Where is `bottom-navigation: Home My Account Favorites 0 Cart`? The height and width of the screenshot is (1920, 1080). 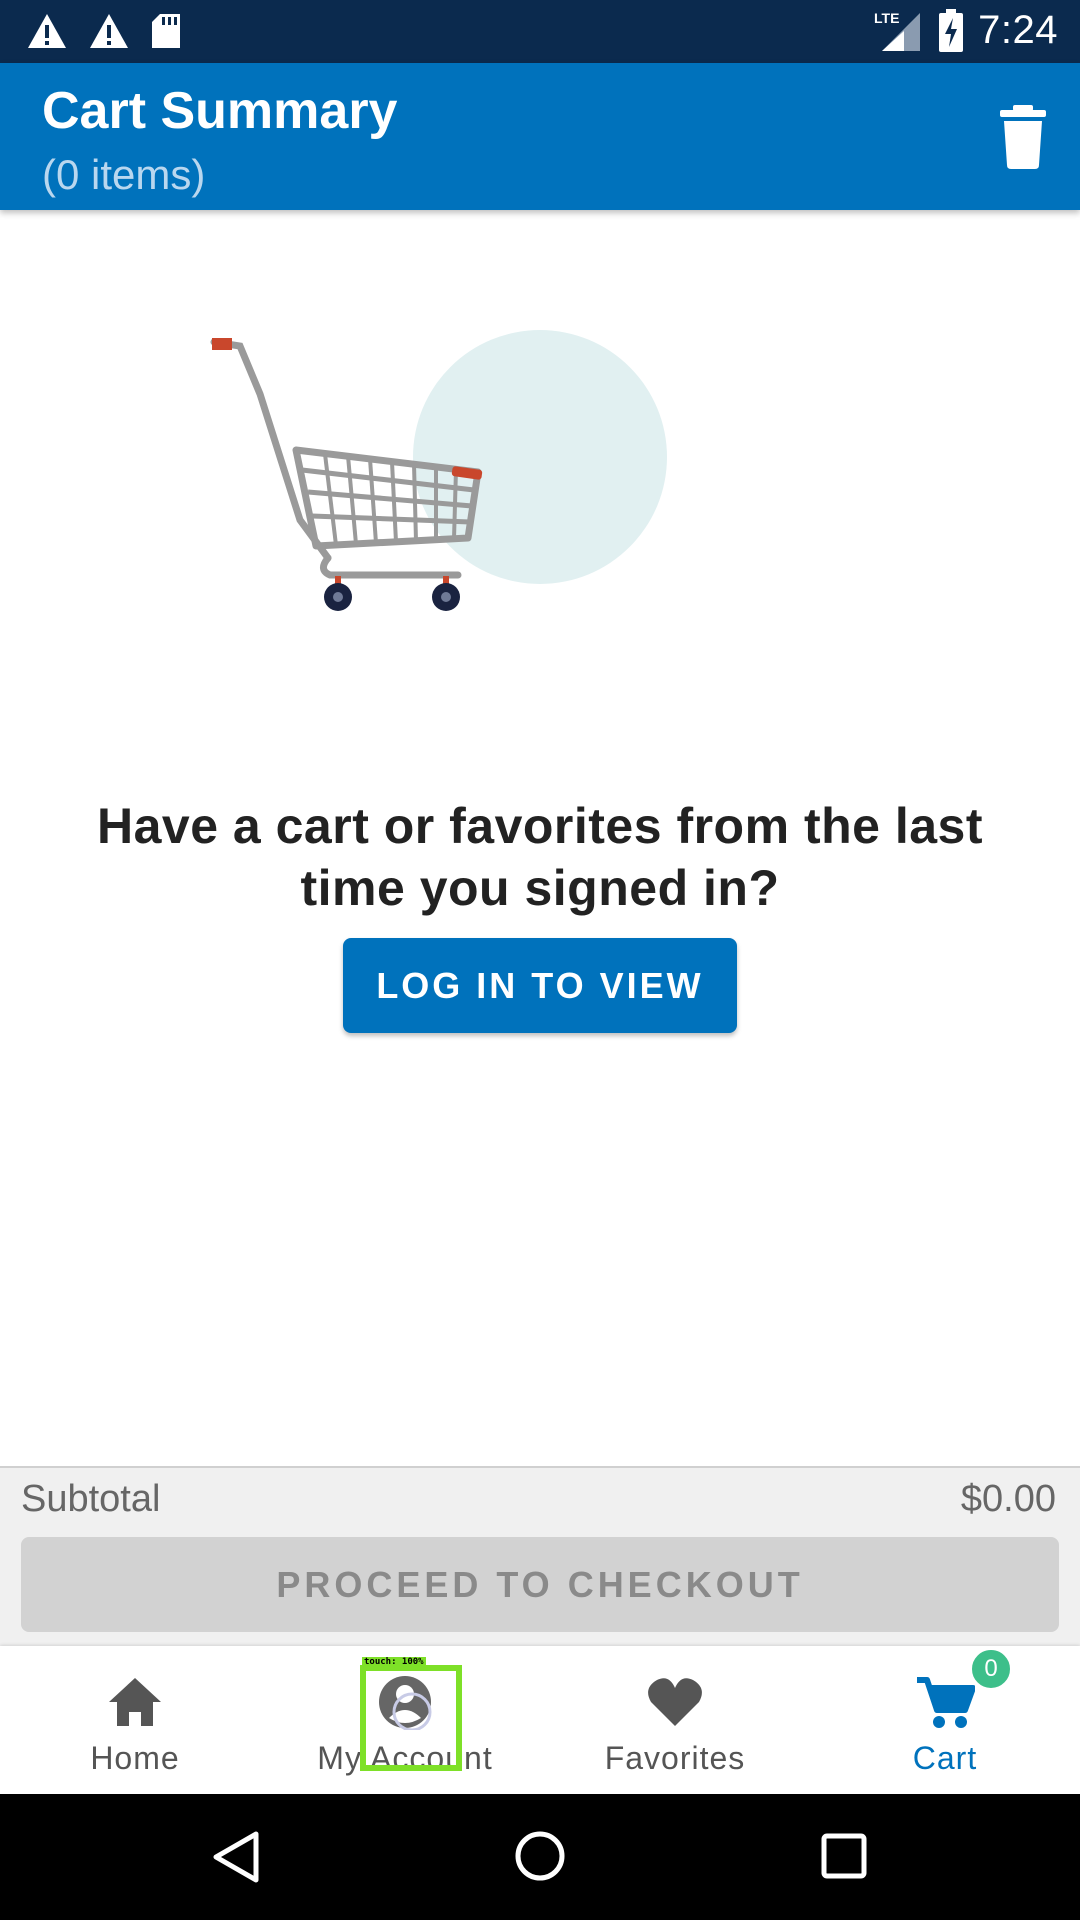
bottom-navigation: Home My Account Favorites 0 Cart is located at coordinates (540, 1720).